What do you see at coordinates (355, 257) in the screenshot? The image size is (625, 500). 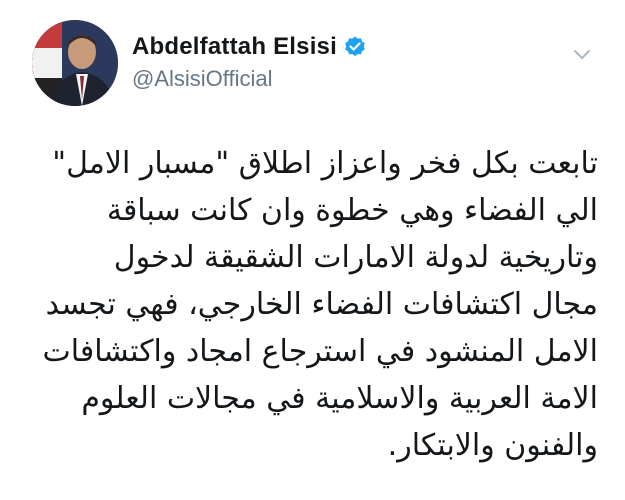 I see `tweet-text-line: وتاريخية لدولة الامارات الشقيقة لدخول` at bounding box center [355, 257].